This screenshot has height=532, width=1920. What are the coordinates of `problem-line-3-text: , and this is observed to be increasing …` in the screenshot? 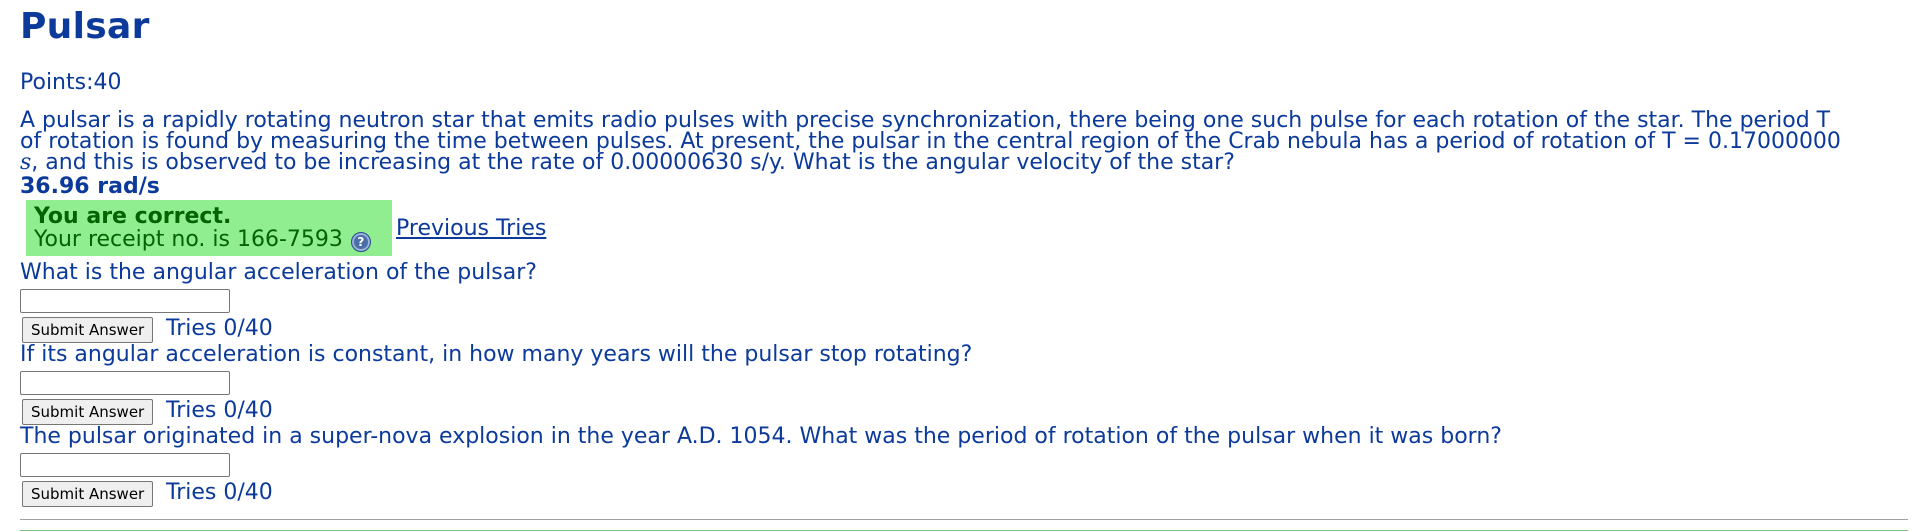 It's located at (633, 162).